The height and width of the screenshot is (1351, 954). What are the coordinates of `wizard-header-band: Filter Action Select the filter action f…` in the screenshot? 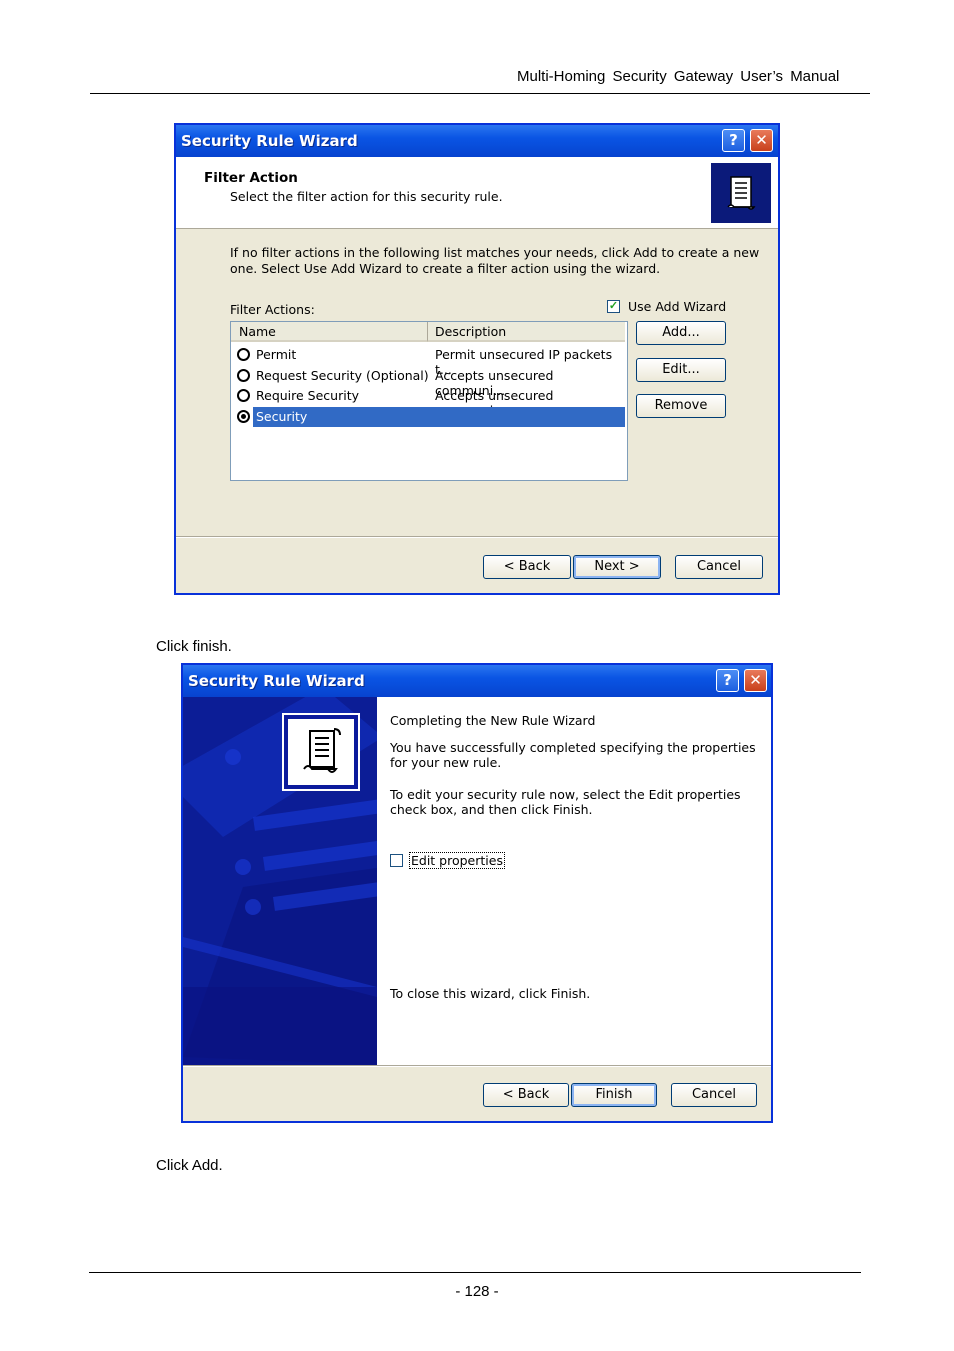 It's located at (477, 193).